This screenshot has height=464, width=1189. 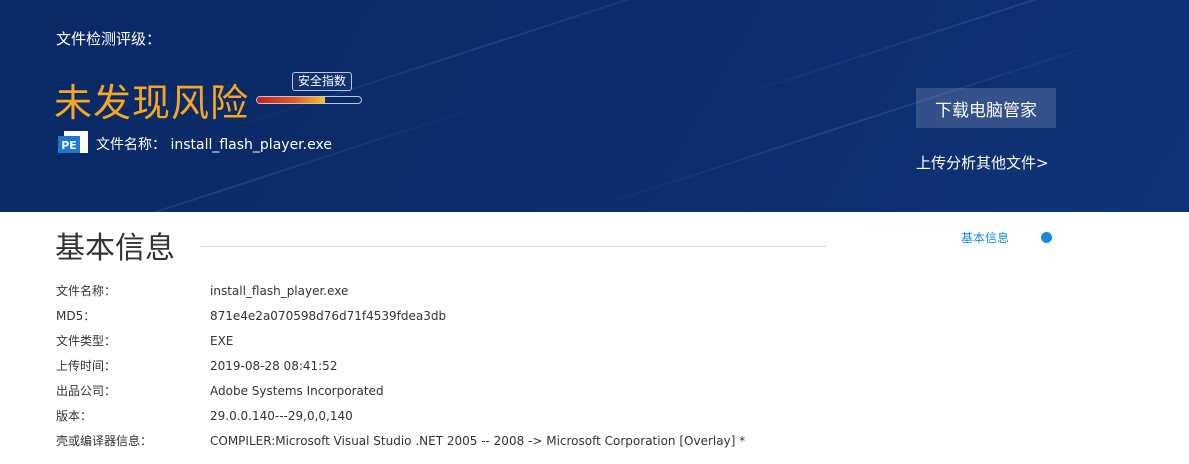 What do you see at coordinates (109, 39) in the screenshot?
I see `rating-heading: 文件检测评级：` at bounding box center [109, 39].